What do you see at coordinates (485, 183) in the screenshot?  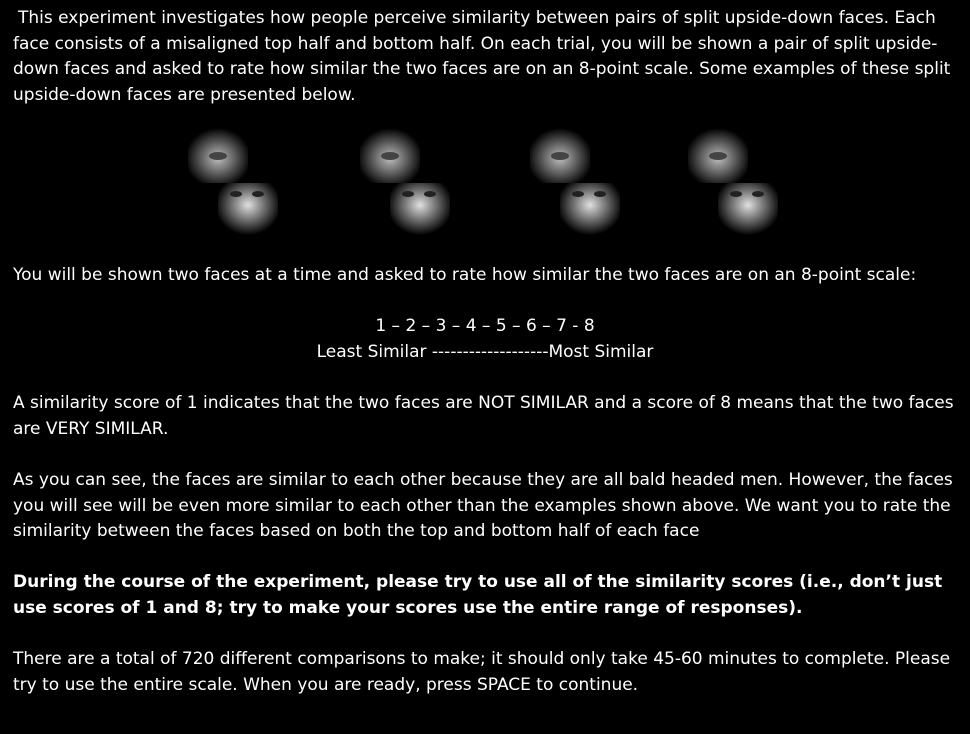 I see `example-faces-row` at bounding box center [485, 183].